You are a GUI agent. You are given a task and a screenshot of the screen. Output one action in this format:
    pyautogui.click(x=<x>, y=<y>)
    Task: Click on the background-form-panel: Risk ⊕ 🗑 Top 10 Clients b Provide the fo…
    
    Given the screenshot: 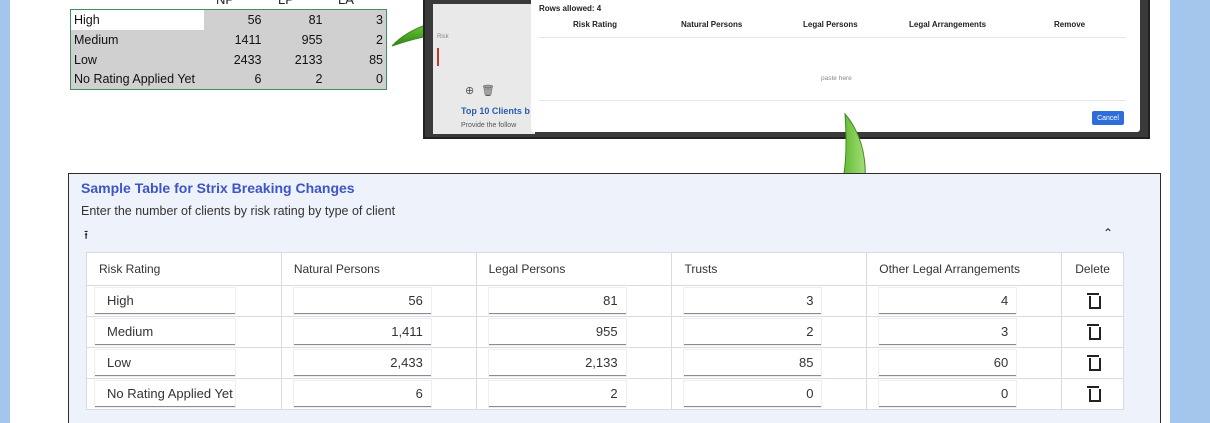 What is the action you would take?
    pyautogui.click(x=484, y=69)
    